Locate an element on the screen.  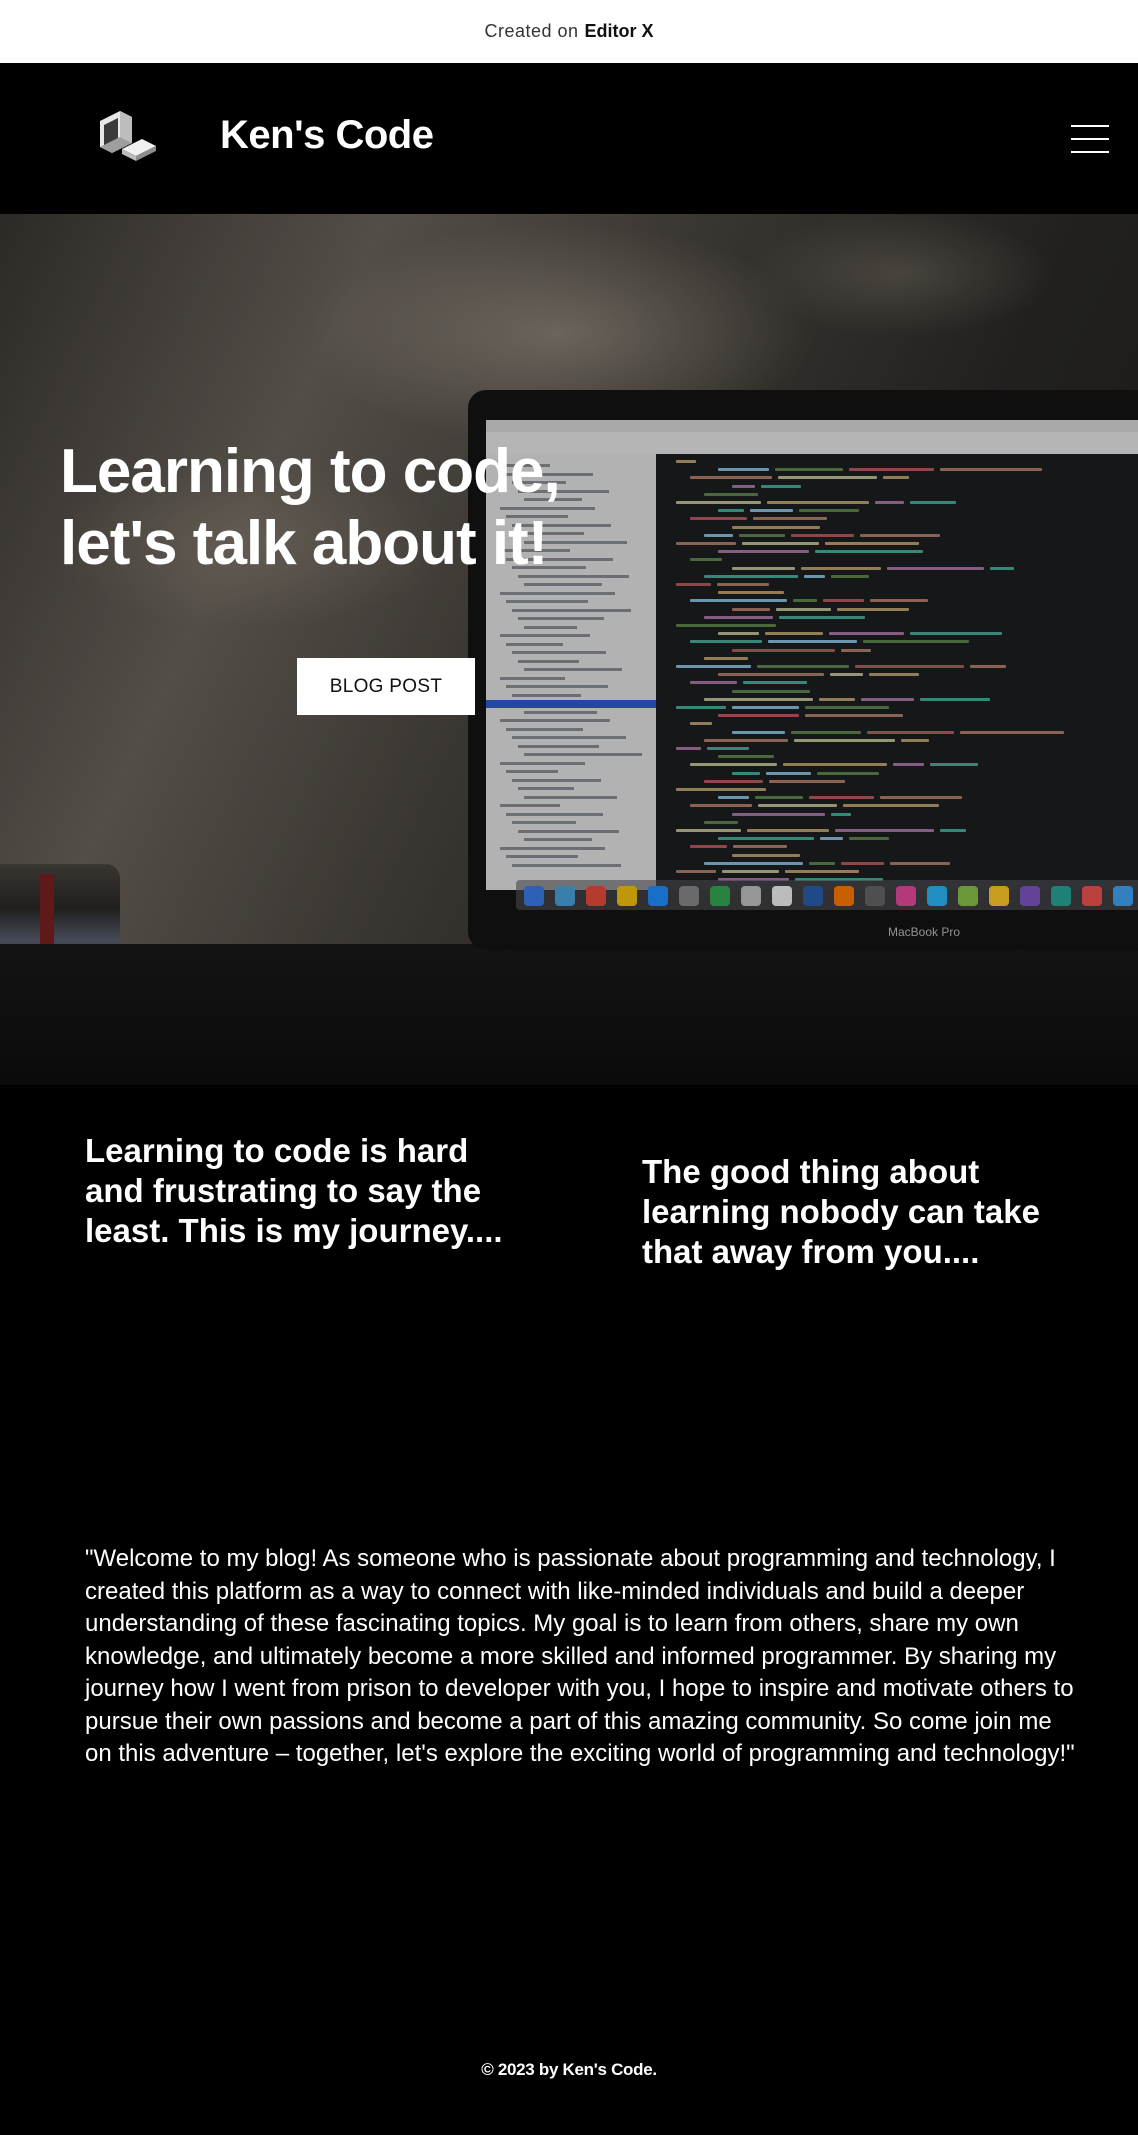
site-title: Ken's Code is located at coordinates (327, 135).